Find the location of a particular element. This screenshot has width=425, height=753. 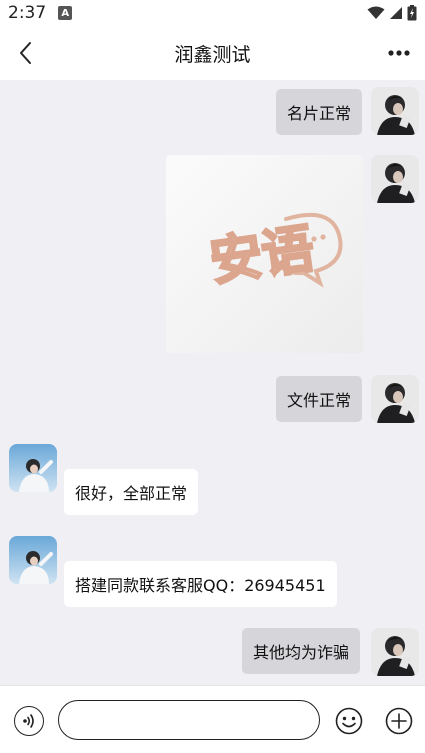

plus-button is located at coordinates (399, 721).